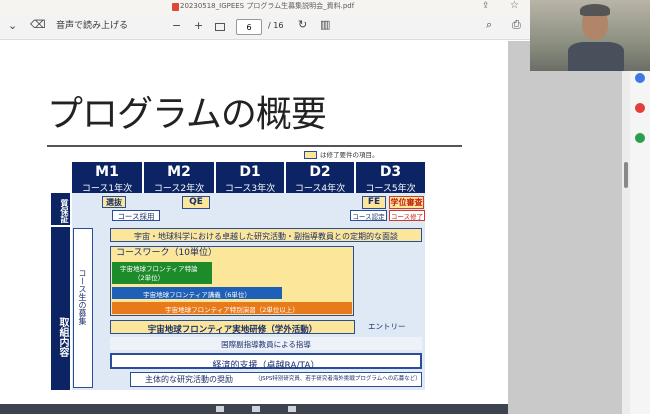 The image size is (650, 414). Describe the element at coordinates (92, 26) in the screenshot. I see `read-aloud-button: 音声で読み上げる` at that location.